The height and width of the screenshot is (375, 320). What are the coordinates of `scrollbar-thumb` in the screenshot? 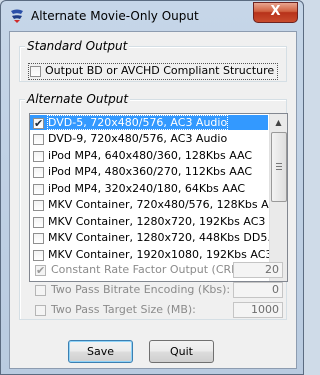 It's located at (279, 167).